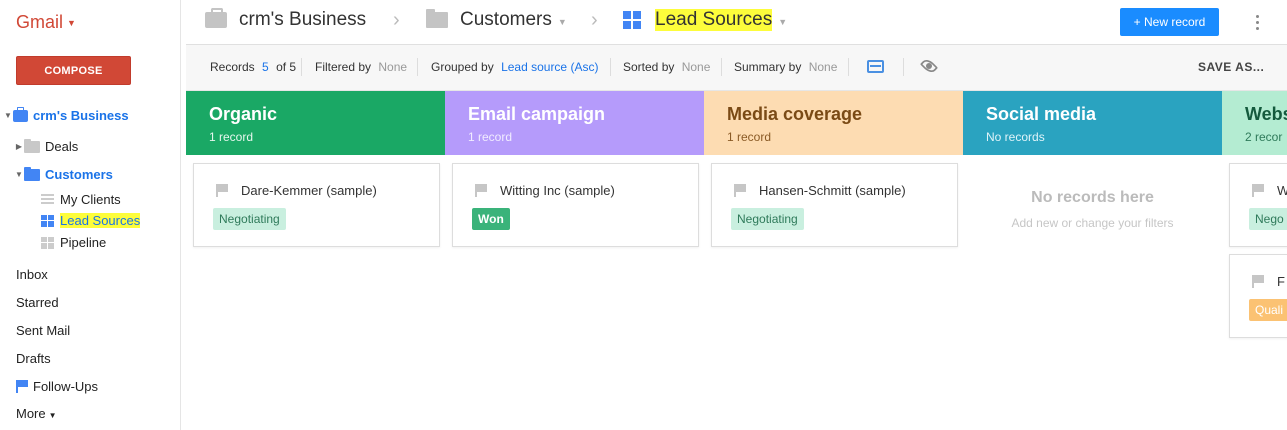 Image resolution: width=1287 pixels, height=430 pixels. I want to click on tree-item-business: ▼ crm's Business, so click(66, 114).